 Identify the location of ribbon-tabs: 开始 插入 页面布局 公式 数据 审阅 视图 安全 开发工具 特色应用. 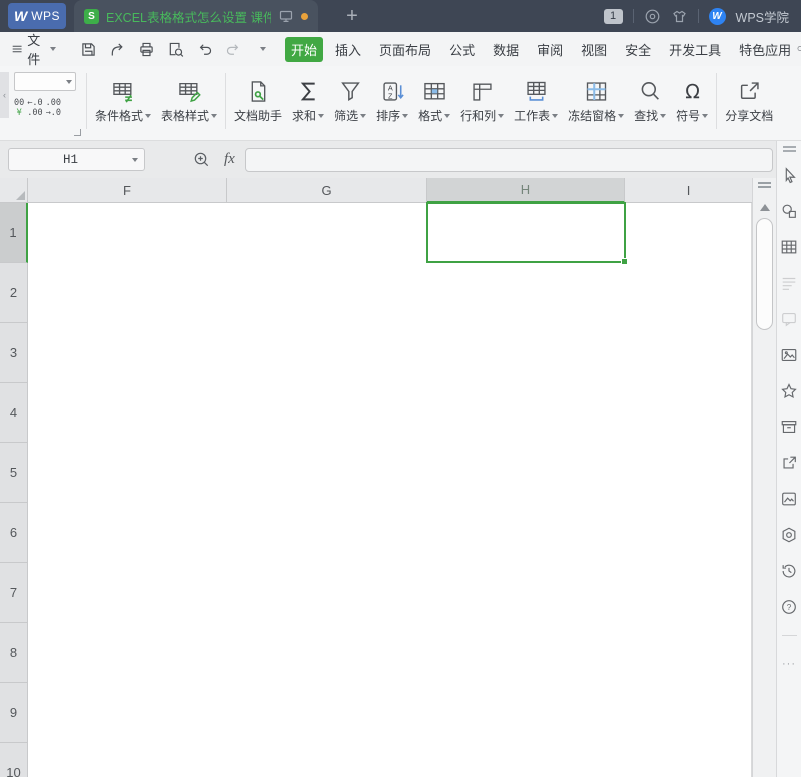
(541, 49).